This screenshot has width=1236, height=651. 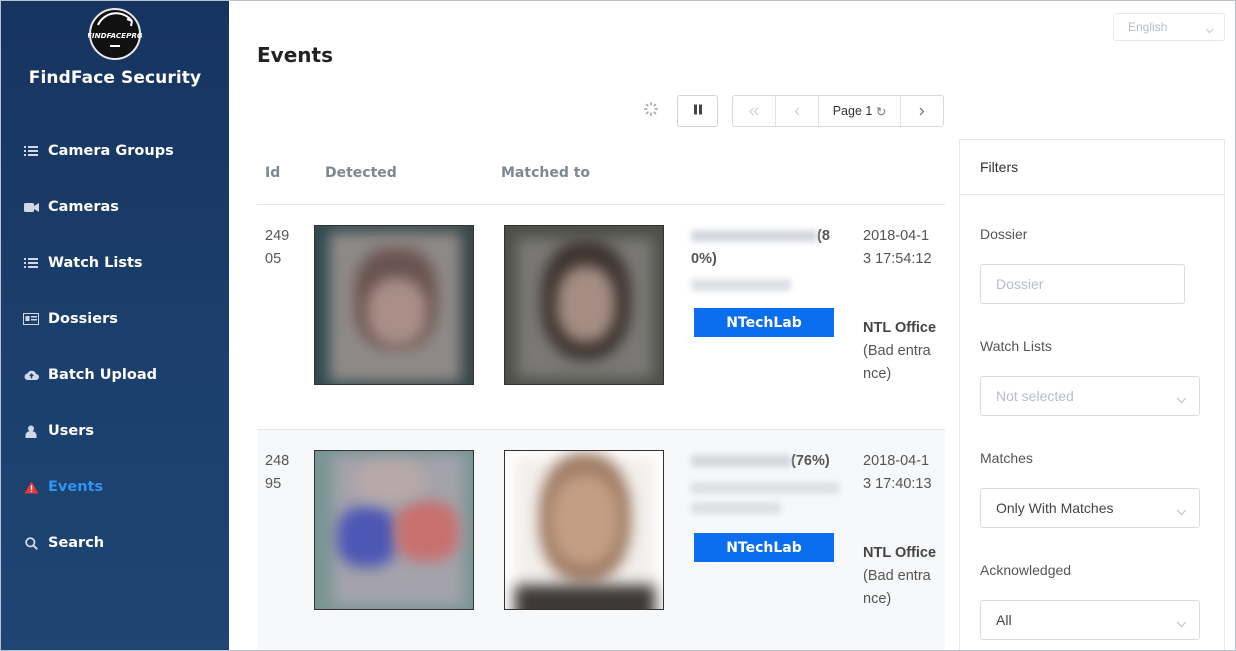 What do you see at coordinates (1016, 346) in the screenshot?
I see `watch-lists-filter-label: Watch Lists` at bounding box center [1016, 346].